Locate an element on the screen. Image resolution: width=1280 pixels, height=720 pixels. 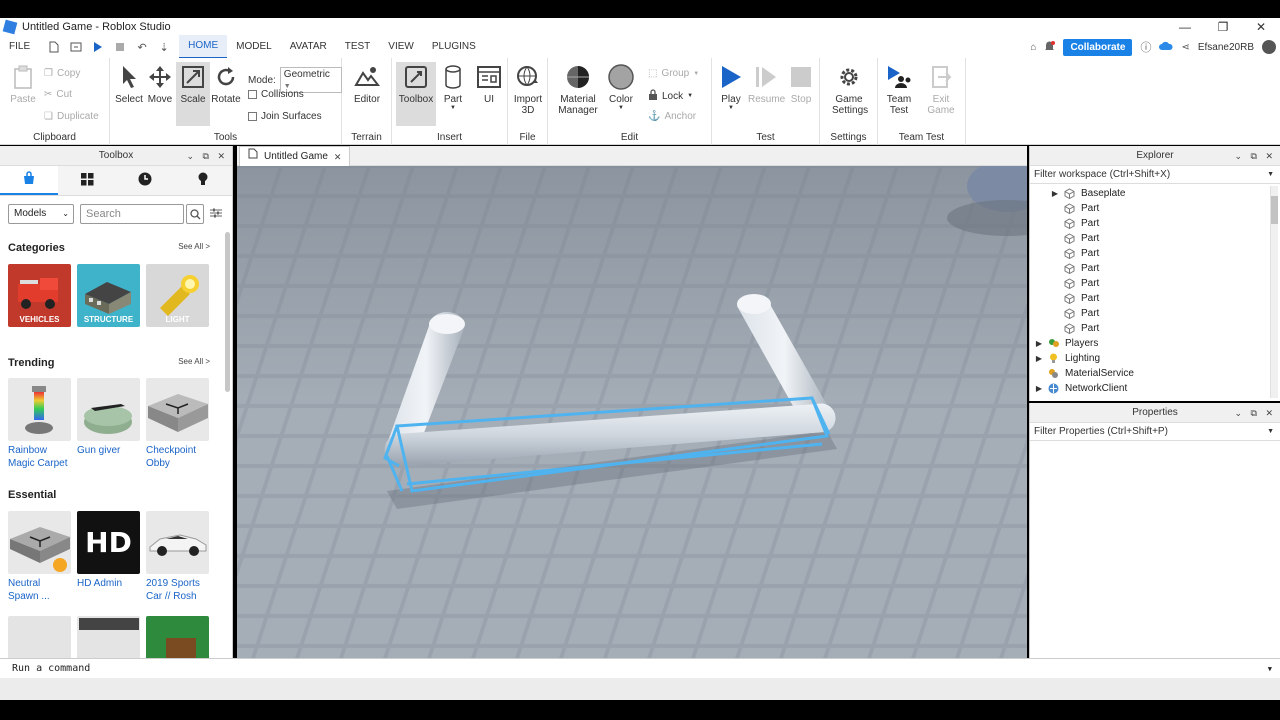
material-manager-button: Material Manager is located at coordinates (578, 90).